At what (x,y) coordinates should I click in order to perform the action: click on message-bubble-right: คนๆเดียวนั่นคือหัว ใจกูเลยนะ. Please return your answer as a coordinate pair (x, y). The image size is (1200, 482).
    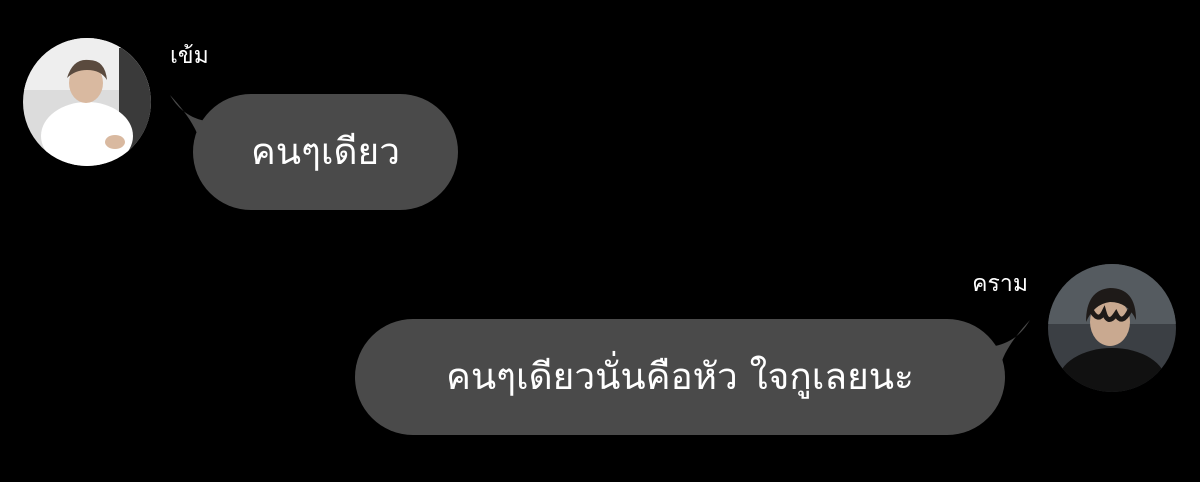
    Looking at the image, I should click on (680, 377).